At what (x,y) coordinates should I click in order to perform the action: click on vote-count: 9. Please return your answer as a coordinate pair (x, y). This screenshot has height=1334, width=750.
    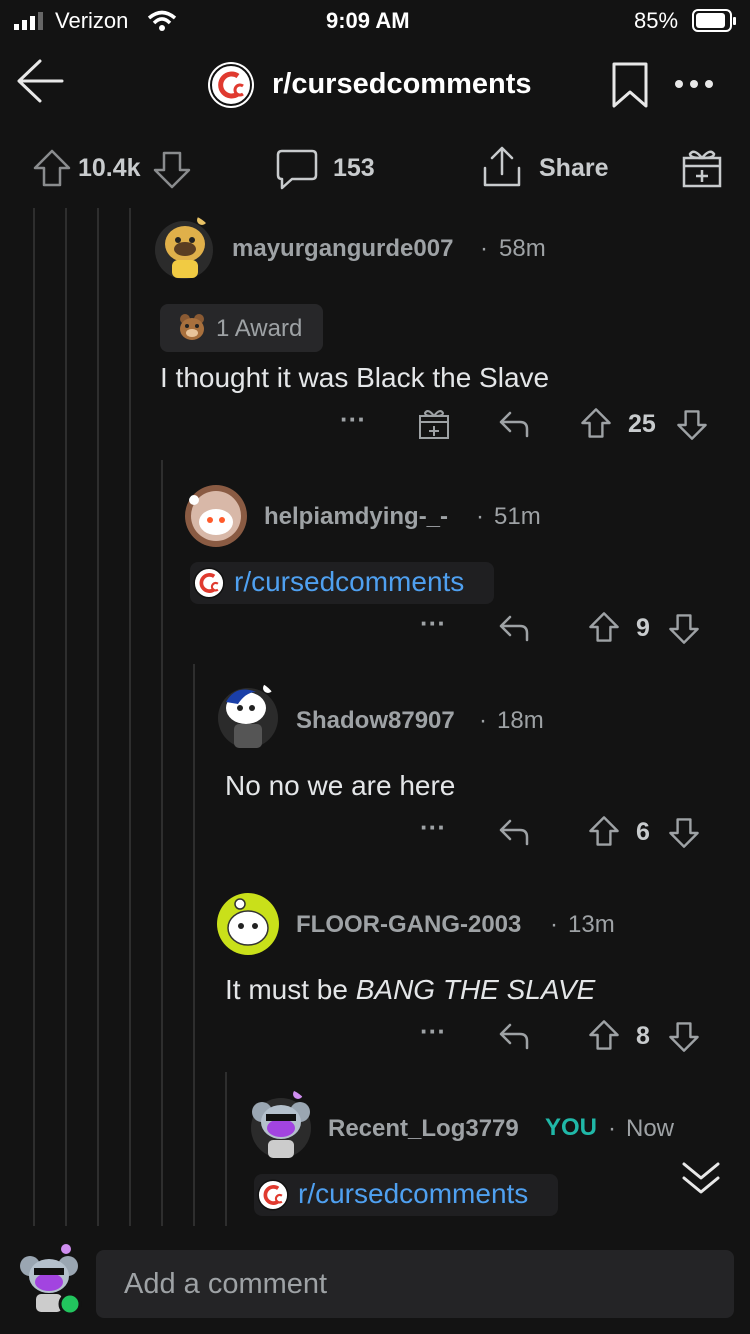
    Looking at the image, I should click on (643, 628).